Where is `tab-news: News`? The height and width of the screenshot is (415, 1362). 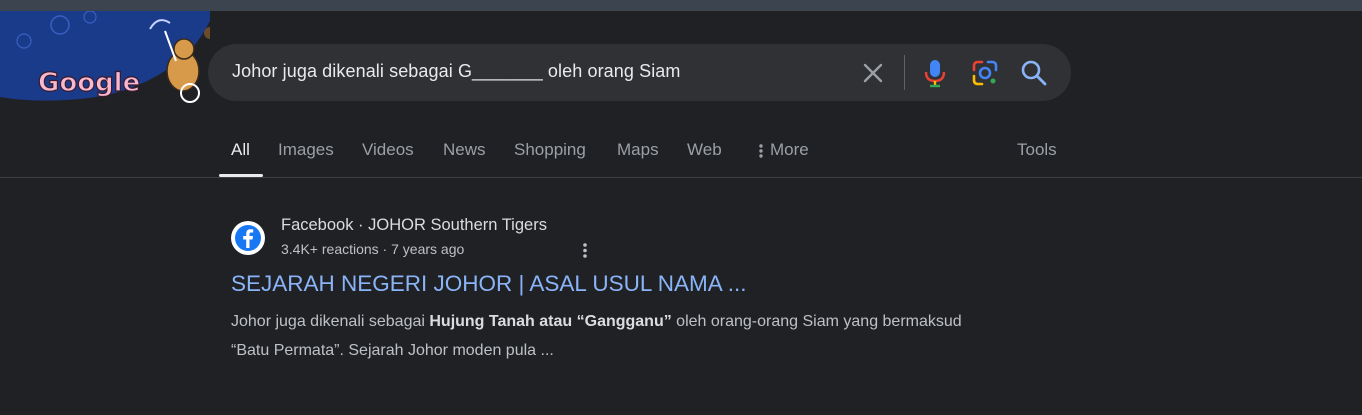
tab-news: News is located at coordinates (464, 150).